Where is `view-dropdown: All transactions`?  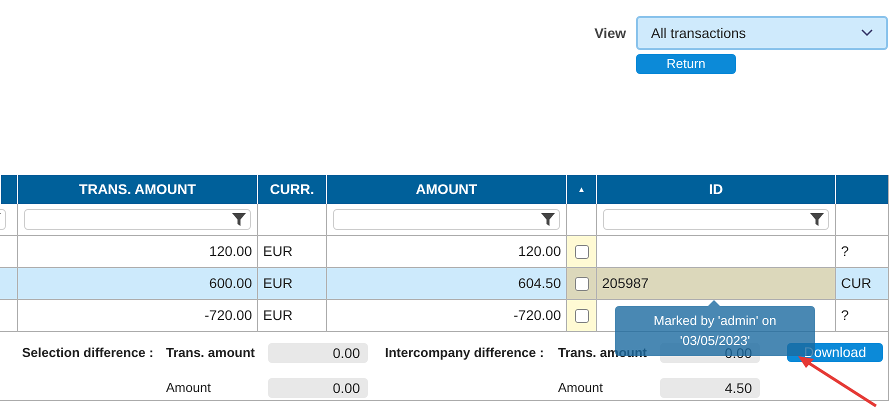
view-dropdown: All transactions is located at coordinates (762, 33).